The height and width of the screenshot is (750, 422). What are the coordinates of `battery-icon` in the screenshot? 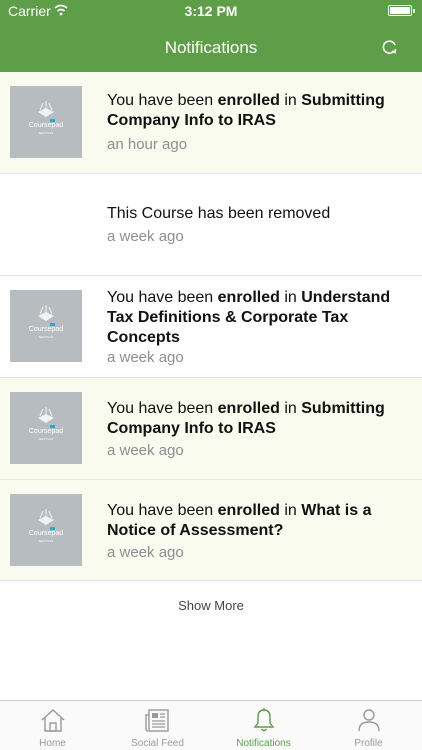 It's located at (401, 10).